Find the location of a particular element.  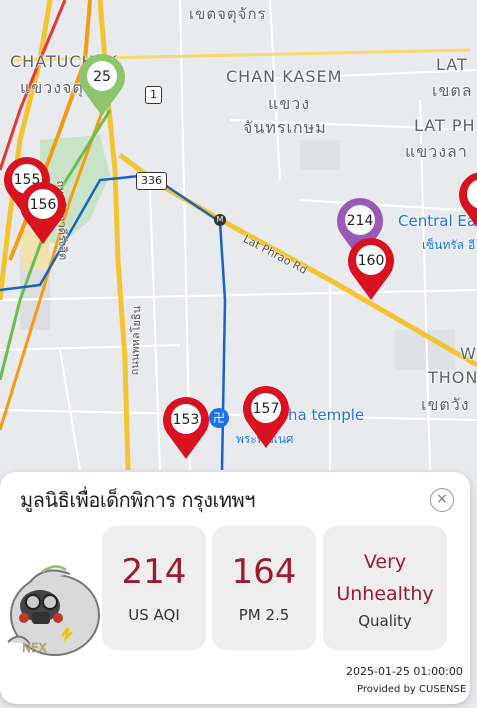

aqi-marker-160: 160 is located at coordinates (371, 269).